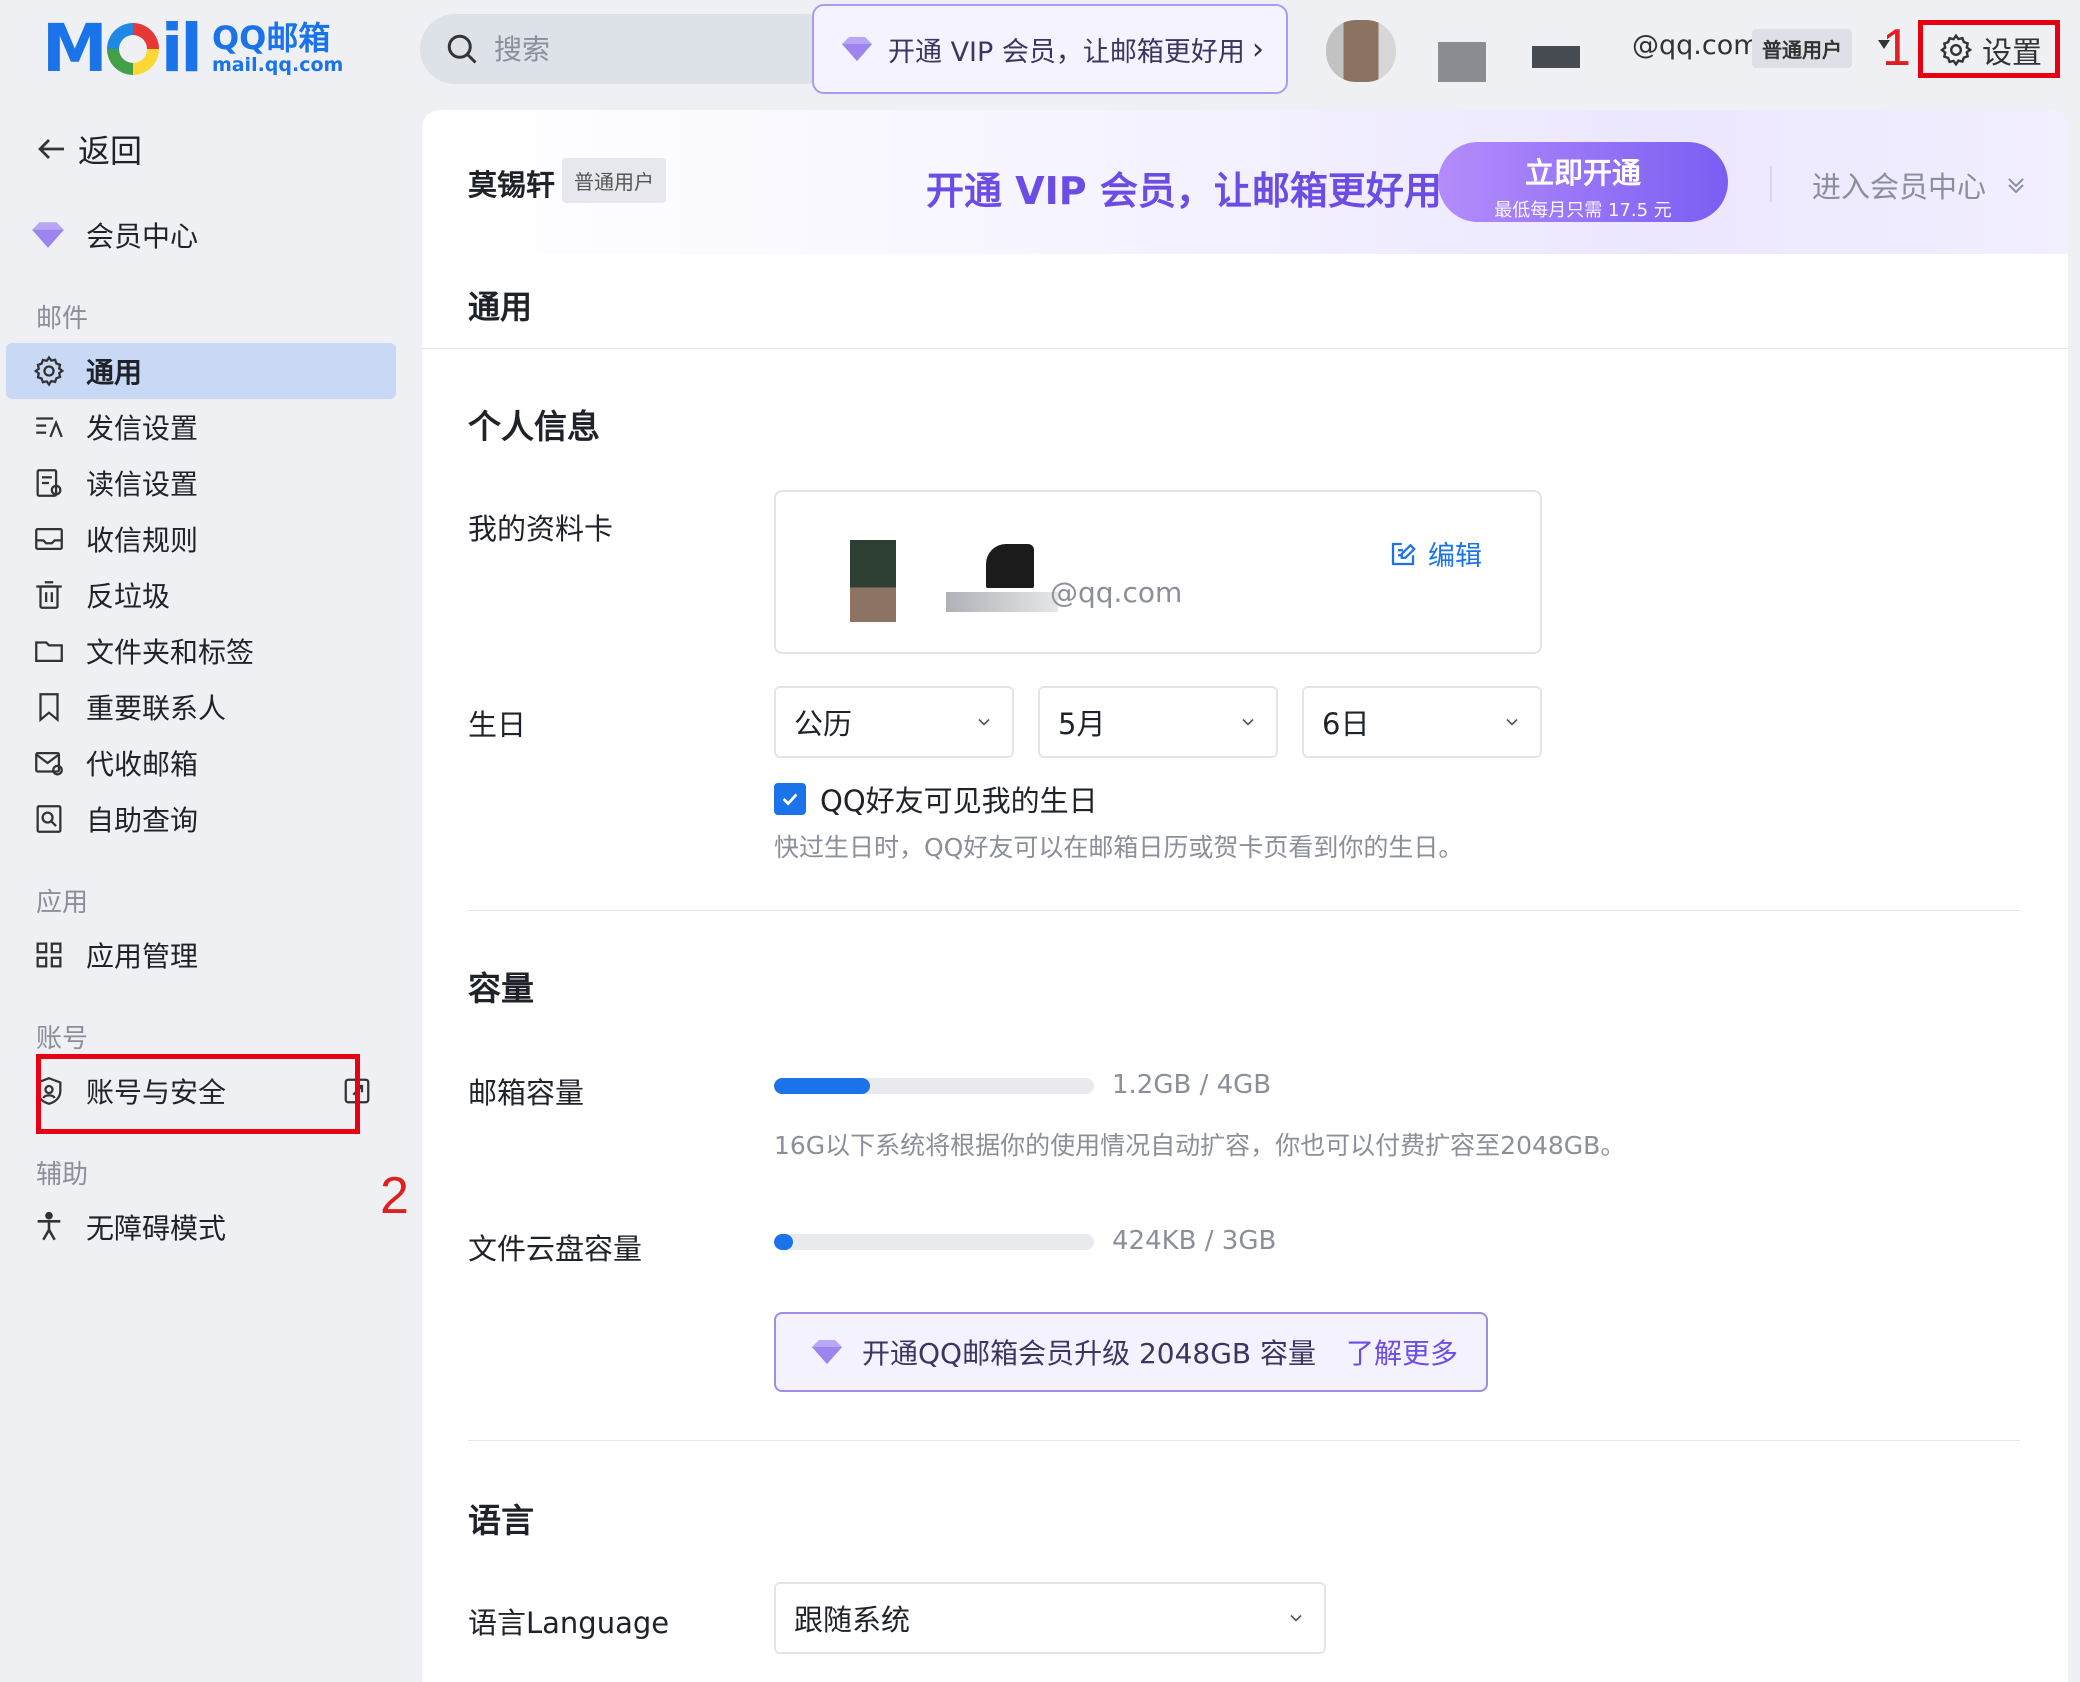 The width and height of the screenshot is (2080, 1682). I want to click on section-title-capacity: 容量, so click(501, 988).